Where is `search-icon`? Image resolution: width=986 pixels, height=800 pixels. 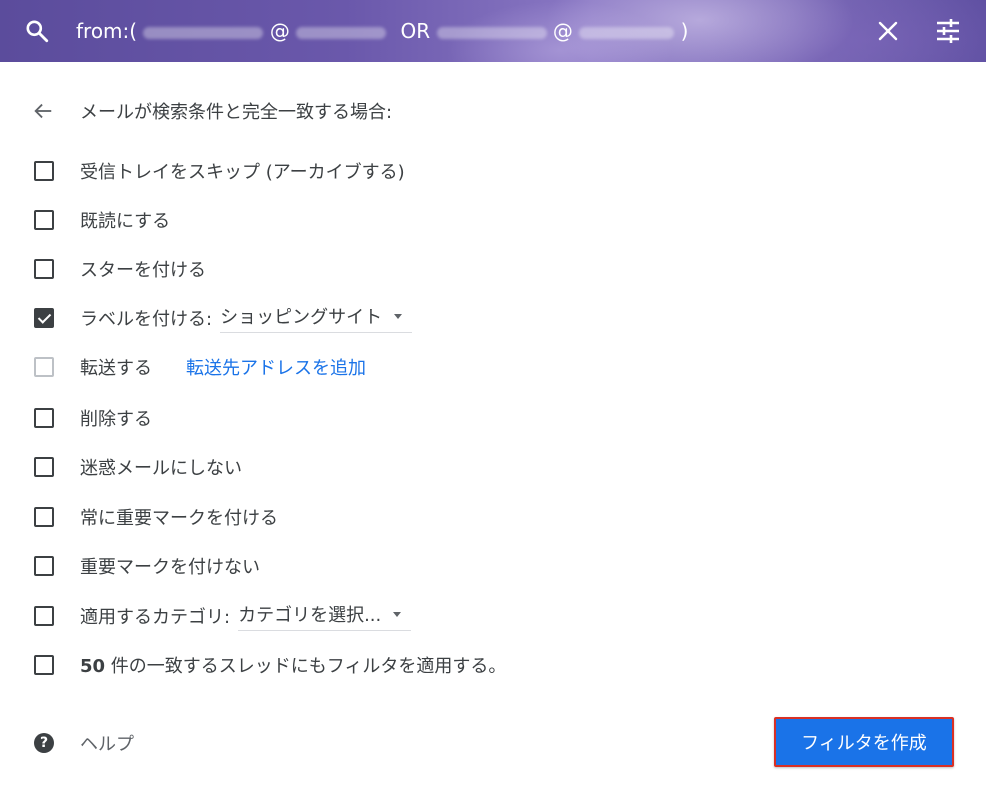
search-icon is located at coordinates (37, 31).